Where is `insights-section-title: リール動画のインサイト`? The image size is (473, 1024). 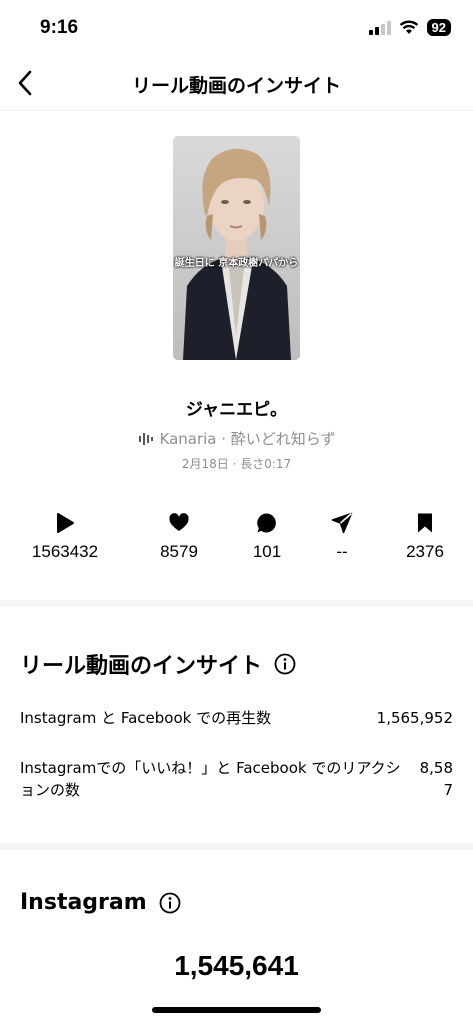
insights-section-title: リール動画のインサイト is located at coordinates (158, 664).